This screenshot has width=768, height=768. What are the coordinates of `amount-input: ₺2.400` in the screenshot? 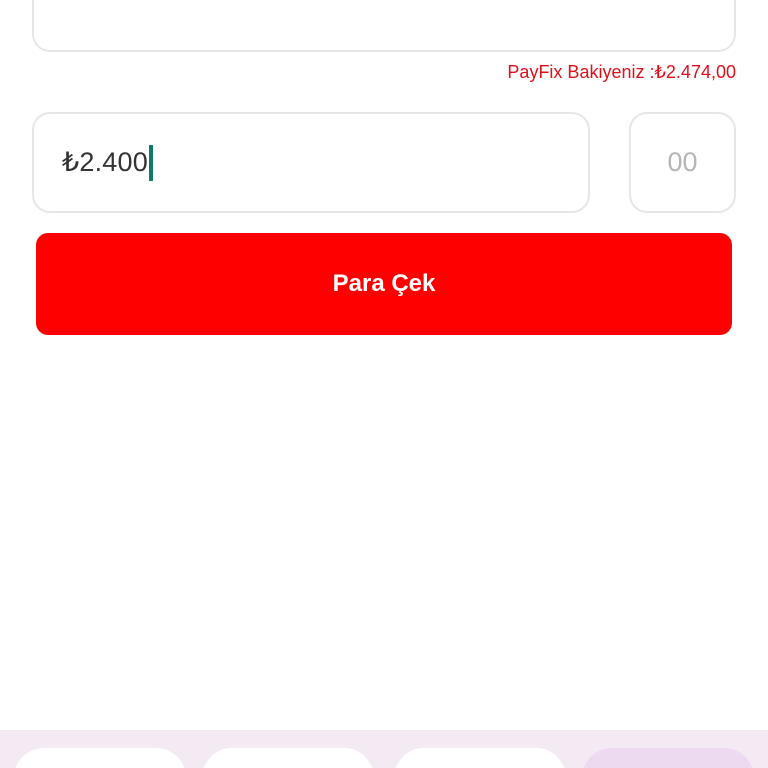 It's located at (311, 162).